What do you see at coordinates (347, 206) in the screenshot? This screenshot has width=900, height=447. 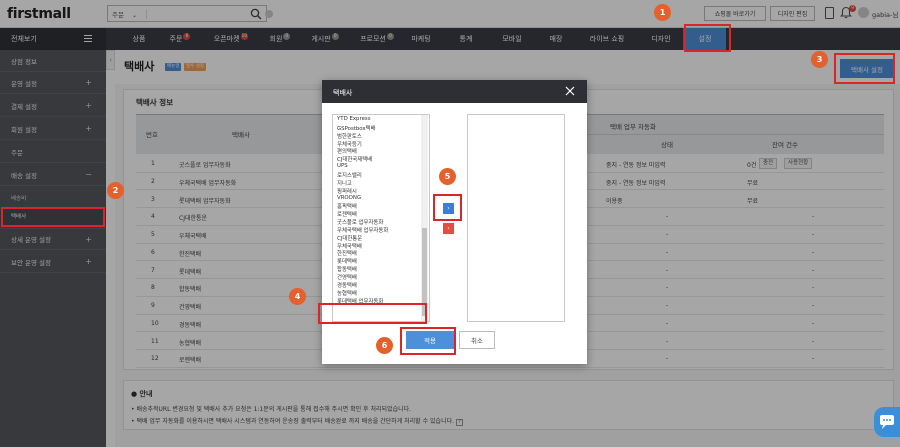 I see `carrier-option: 홈픽택배` at bounding box center [347, 206].